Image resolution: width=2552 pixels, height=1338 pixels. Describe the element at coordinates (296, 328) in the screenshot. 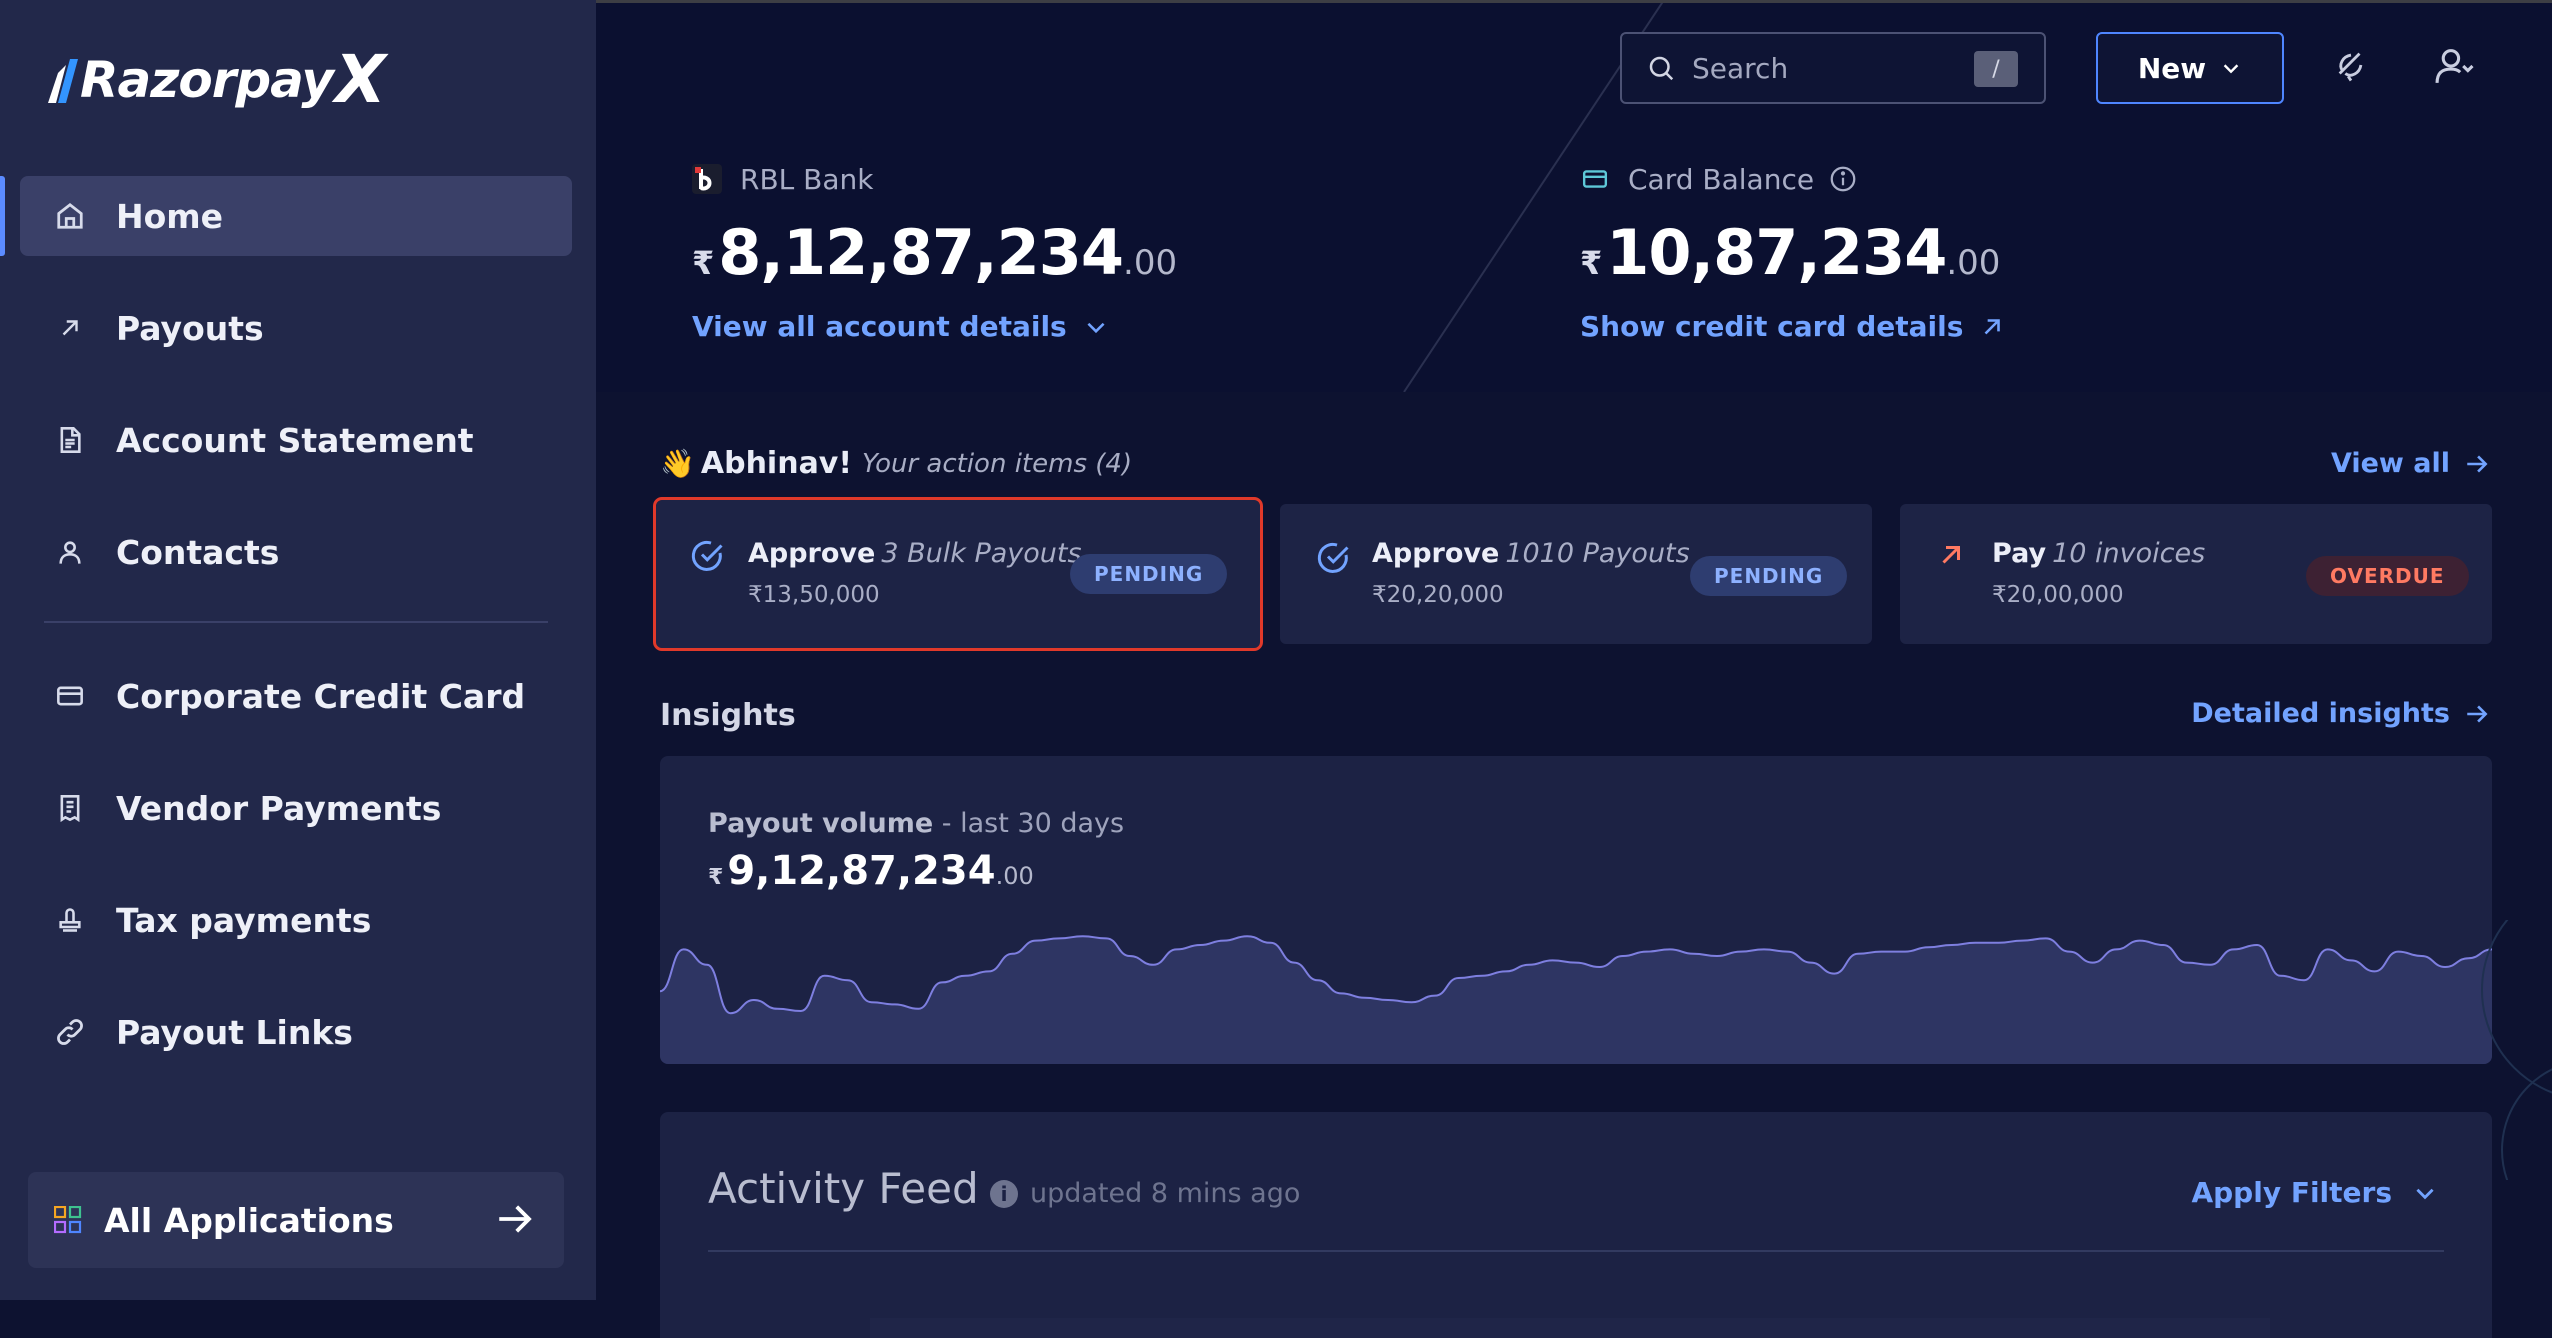

I see `sidebar-item-payouts: Payouts` at that location.